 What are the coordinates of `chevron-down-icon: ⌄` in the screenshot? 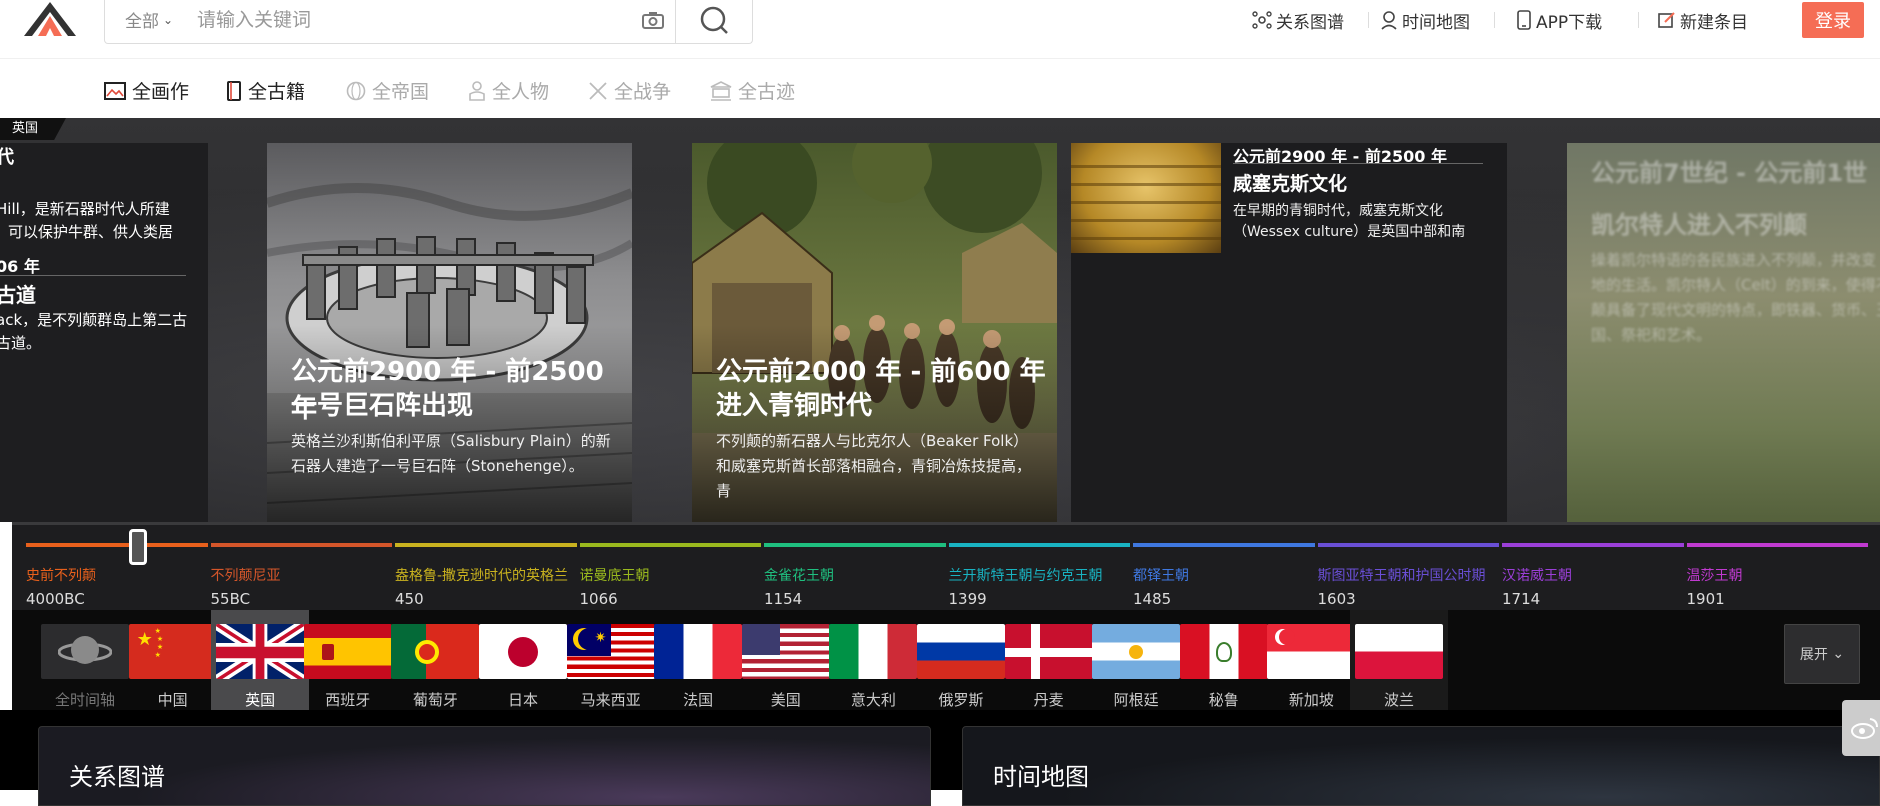 It's located at (1838, 654).